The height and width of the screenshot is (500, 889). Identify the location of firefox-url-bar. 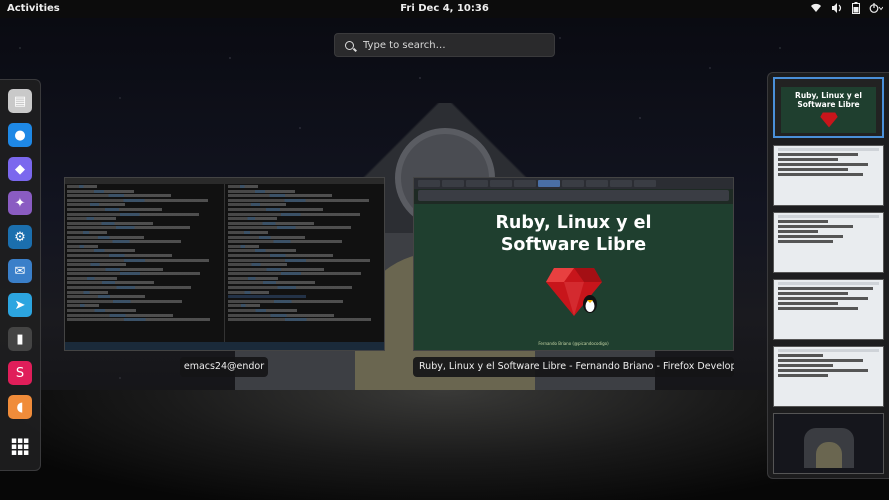
(573, 195).